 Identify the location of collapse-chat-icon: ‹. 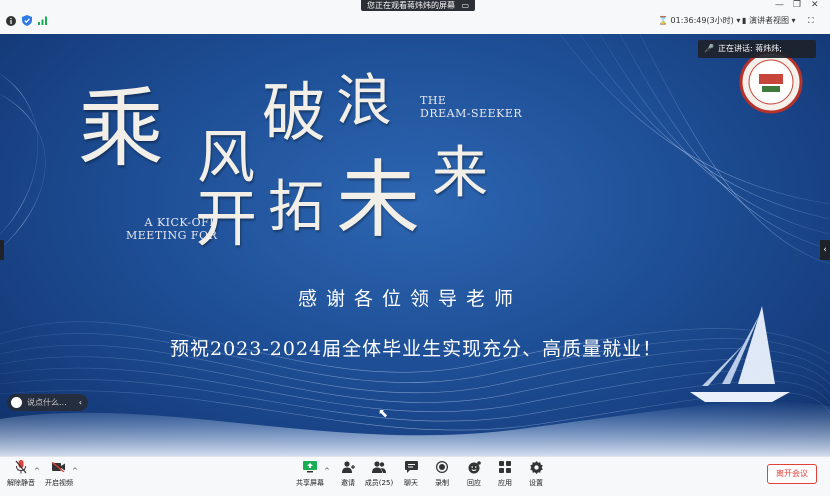
(80, 402).